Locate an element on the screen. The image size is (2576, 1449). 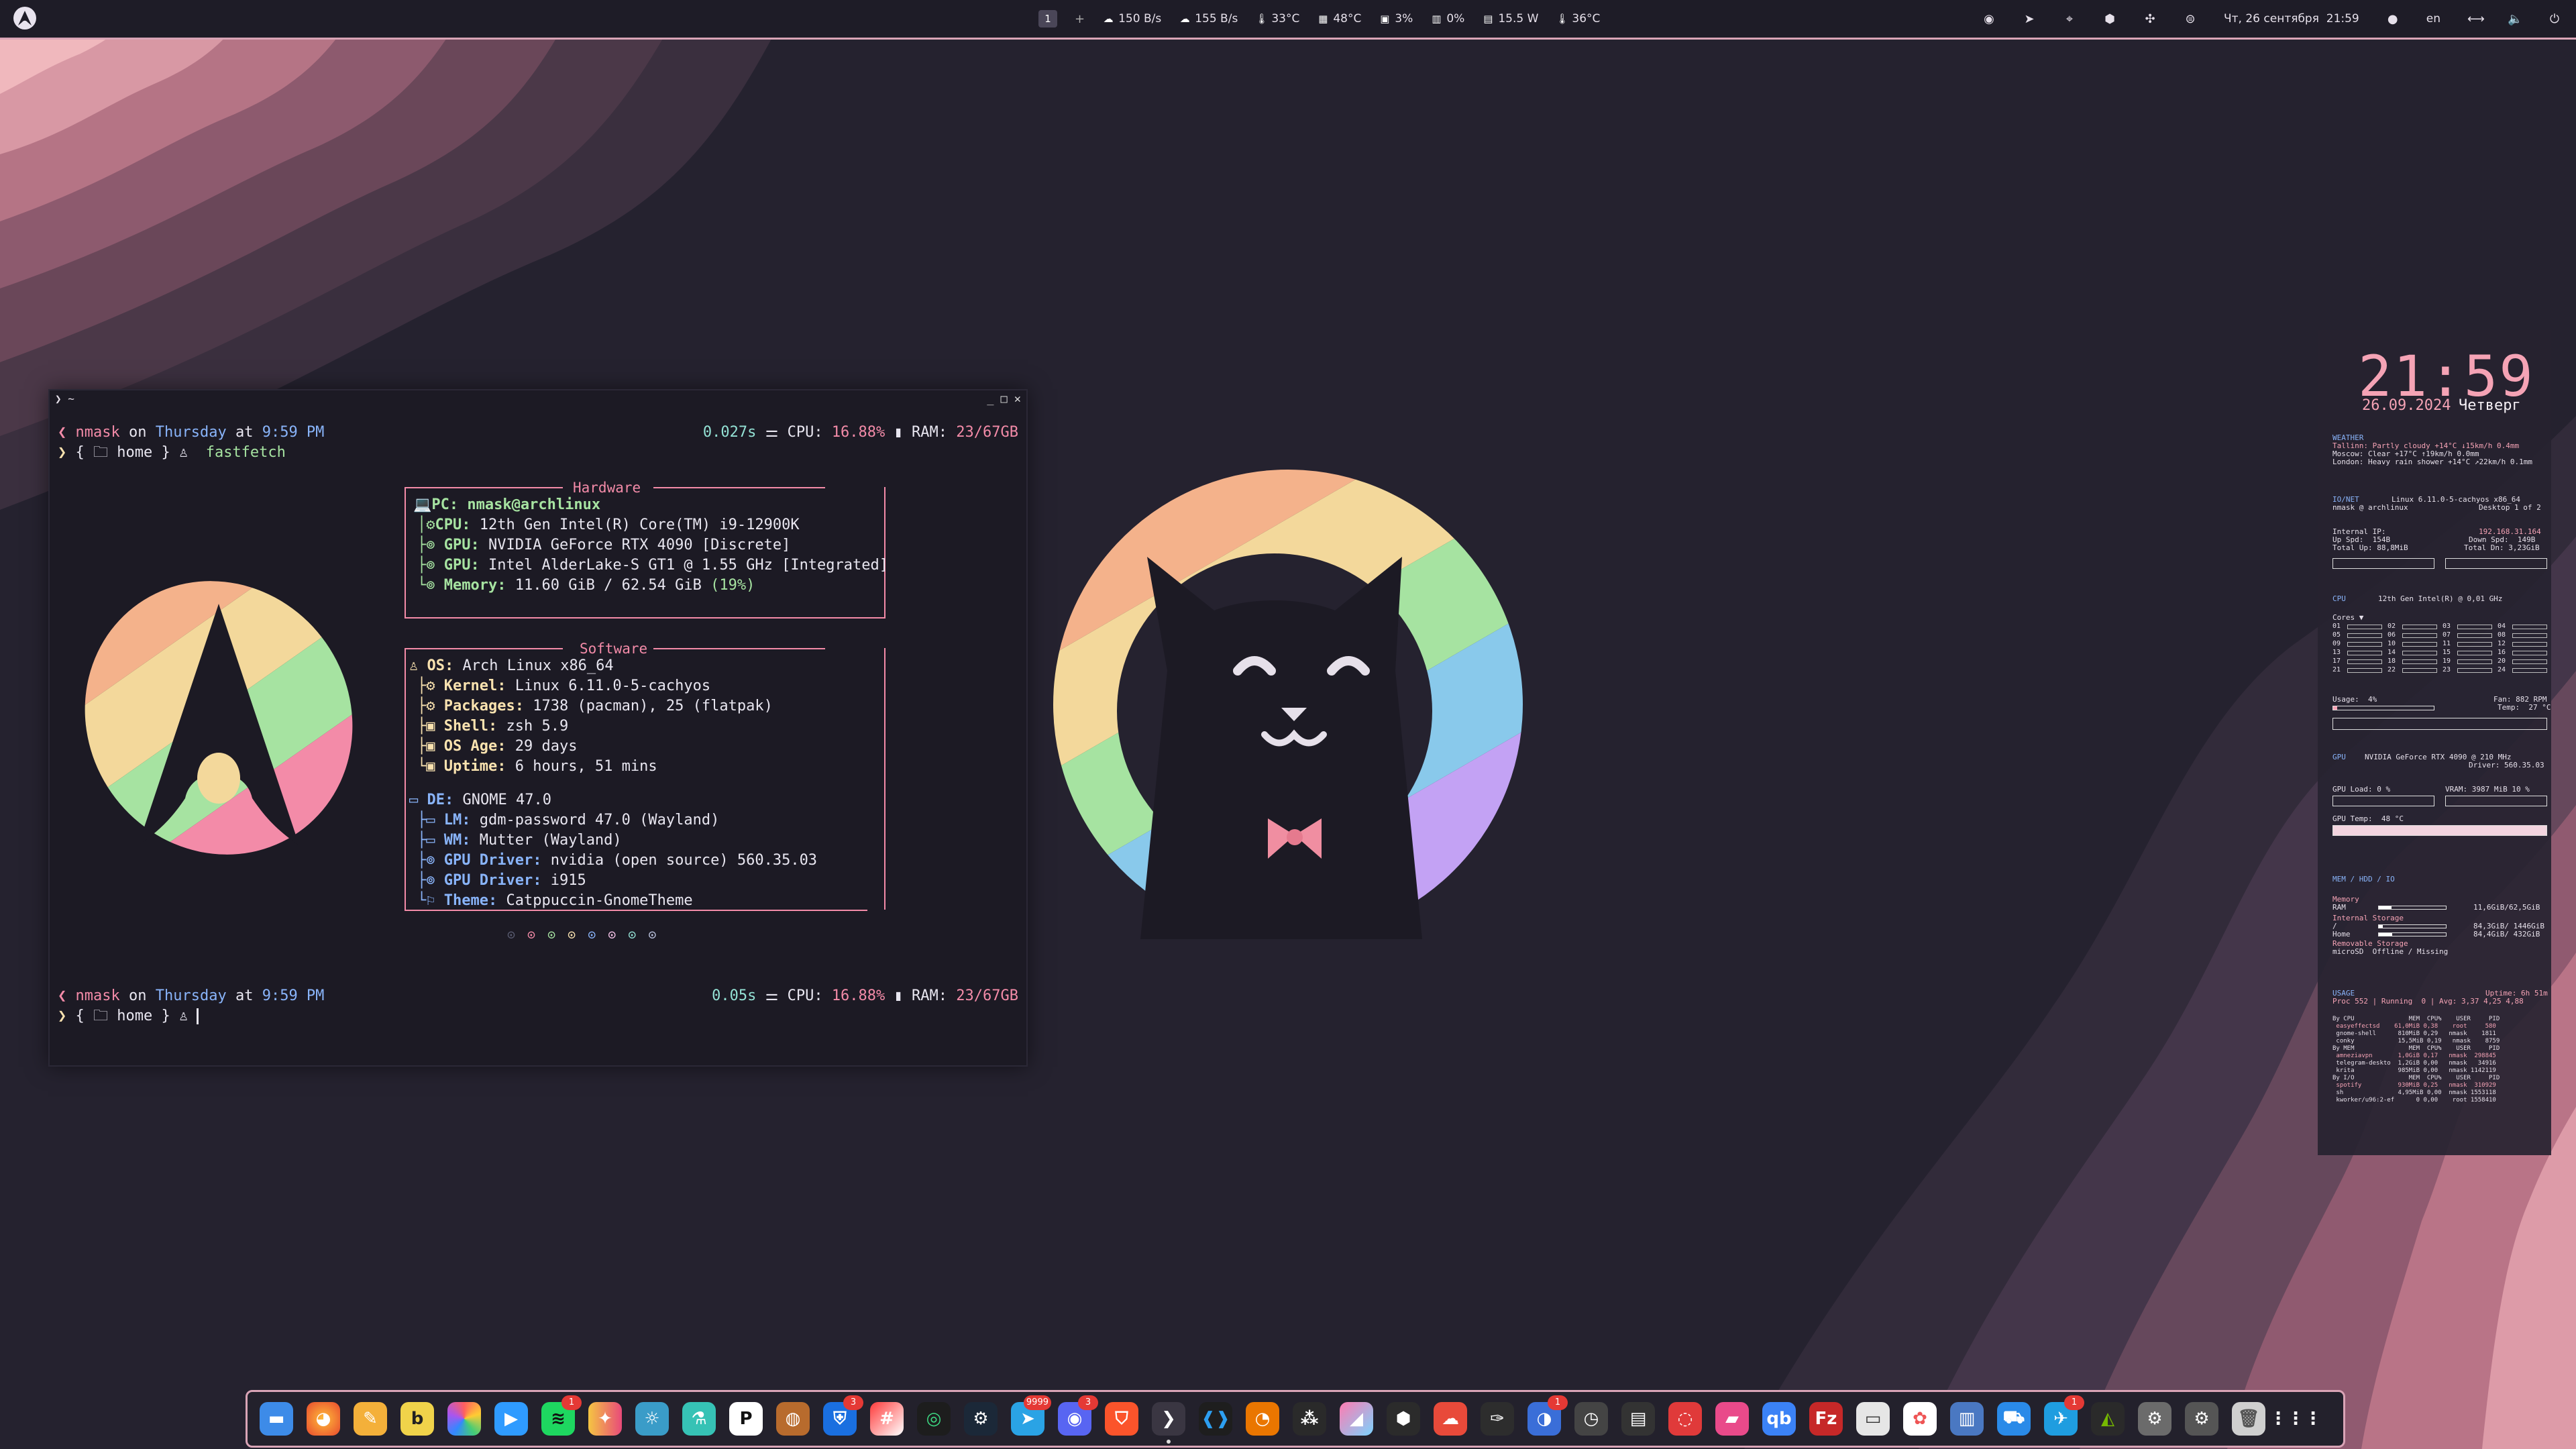
app-grid-icon: ⋮⋮⋮ is located at coordinates (2295, 1419).